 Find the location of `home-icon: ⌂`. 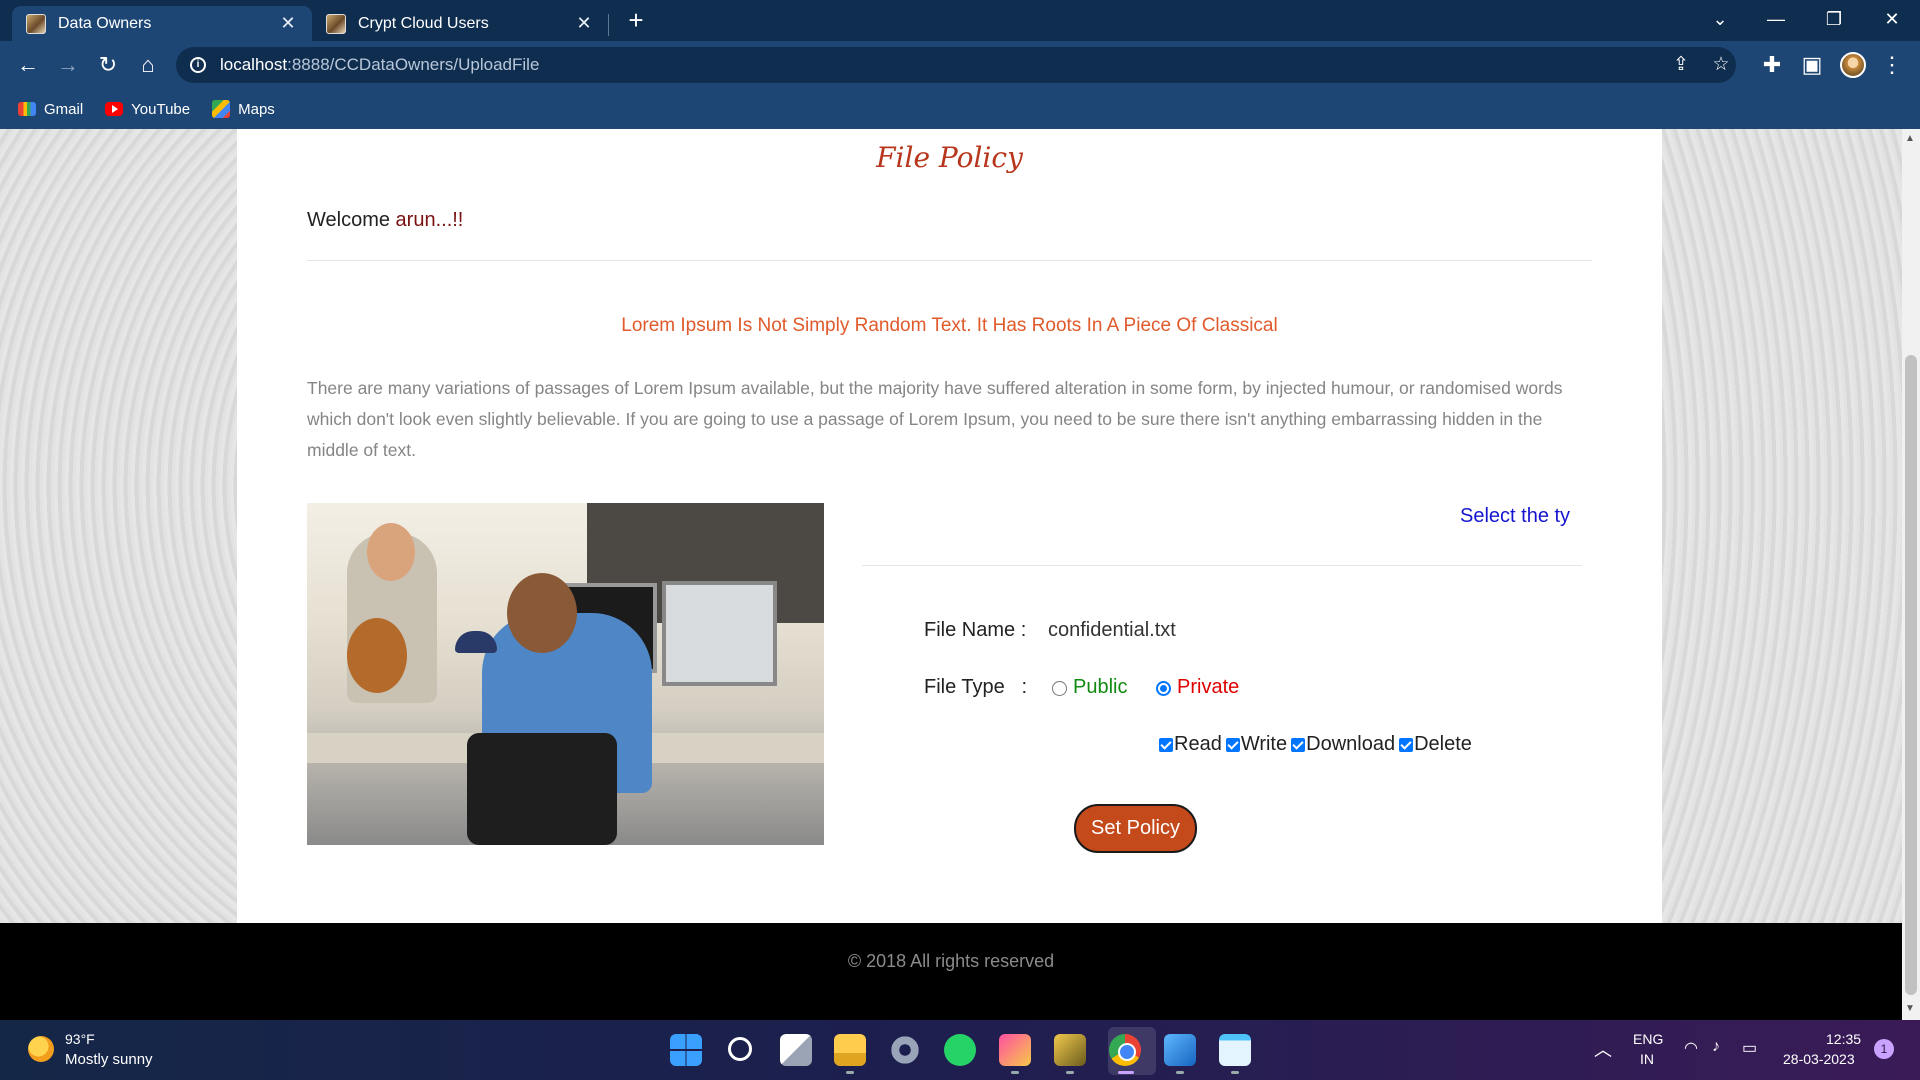

home-icon: ⌂ is located at coordinates (148, 65).